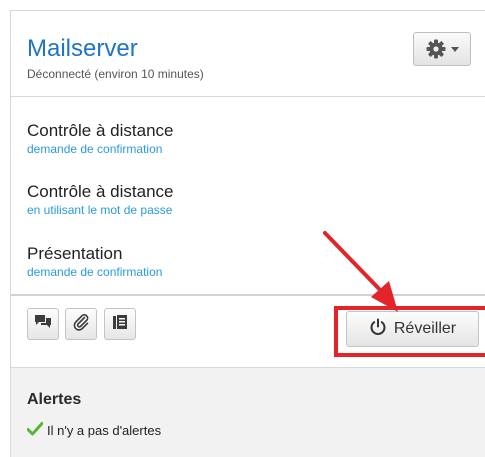  Describe the element at coordinates (82, 48) in the screenshot. I see `device-name: Mailserver` at that location.